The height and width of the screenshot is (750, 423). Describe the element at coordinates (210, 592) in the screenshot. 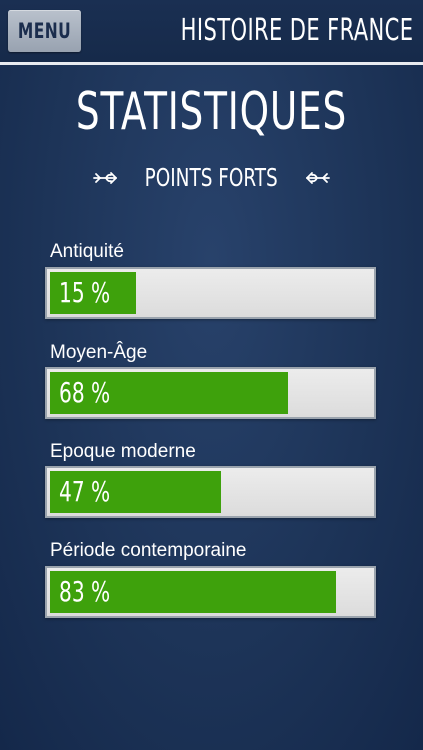

I see `progress-bar-periode-contemporaine: 83 %` at that location.